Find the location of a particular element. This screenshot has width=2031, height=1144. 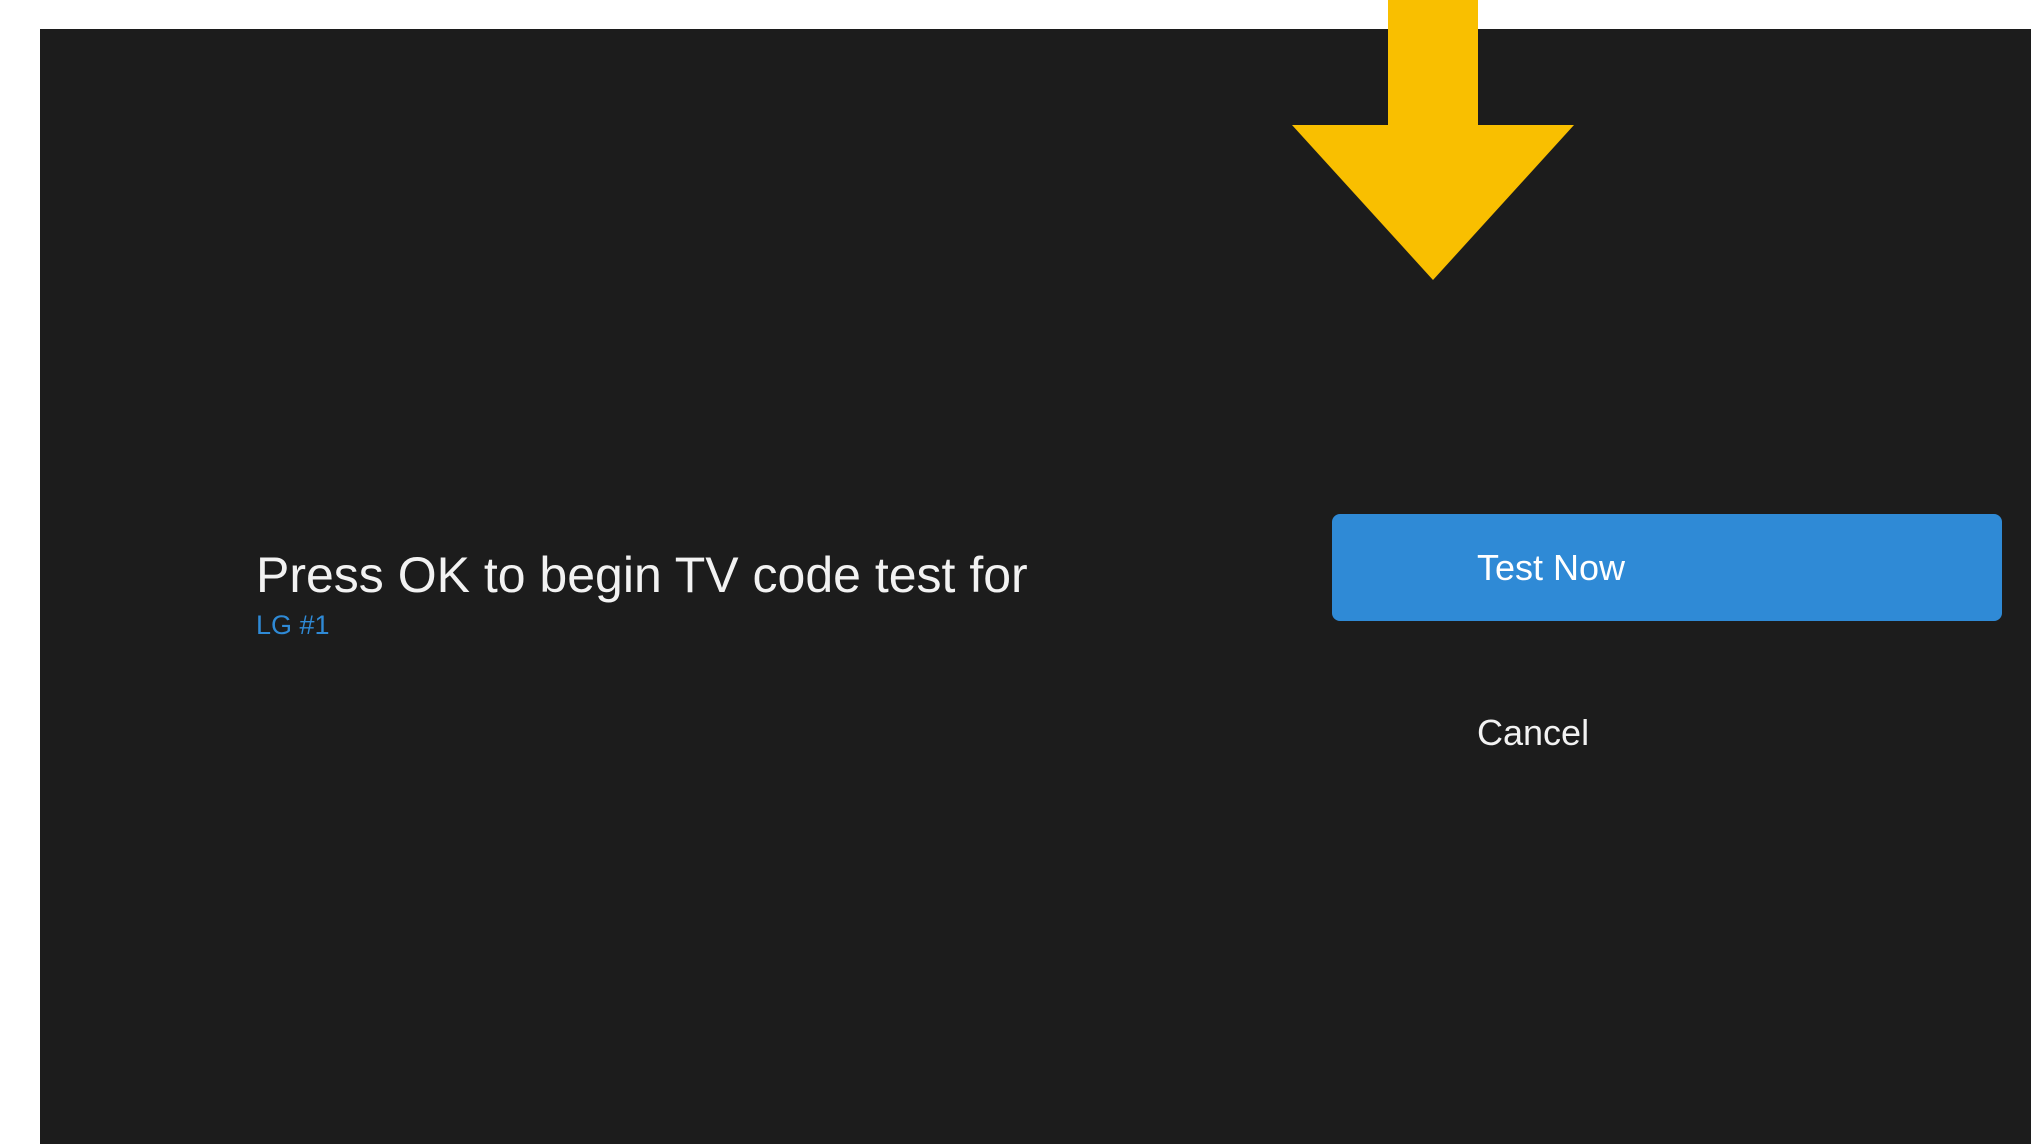

test-now-label: Test Now is located at coordinates (1551, 567).